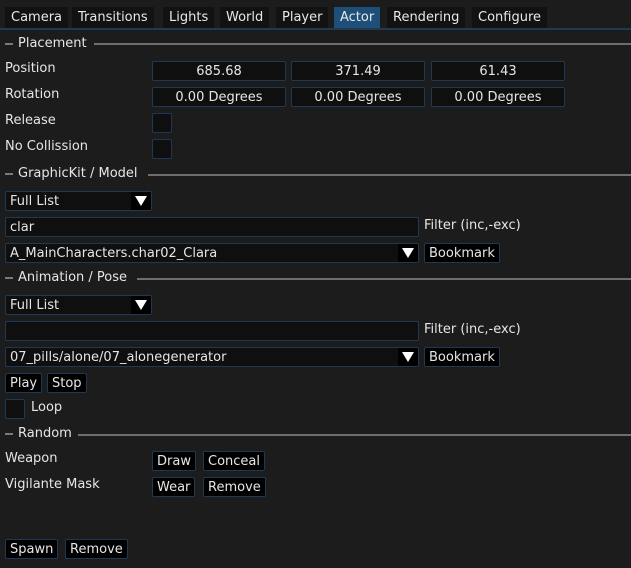  What do you see at coordinates (315, 29) in the screenshot?
I see `tab-underline` at bounding box center [315, 29].